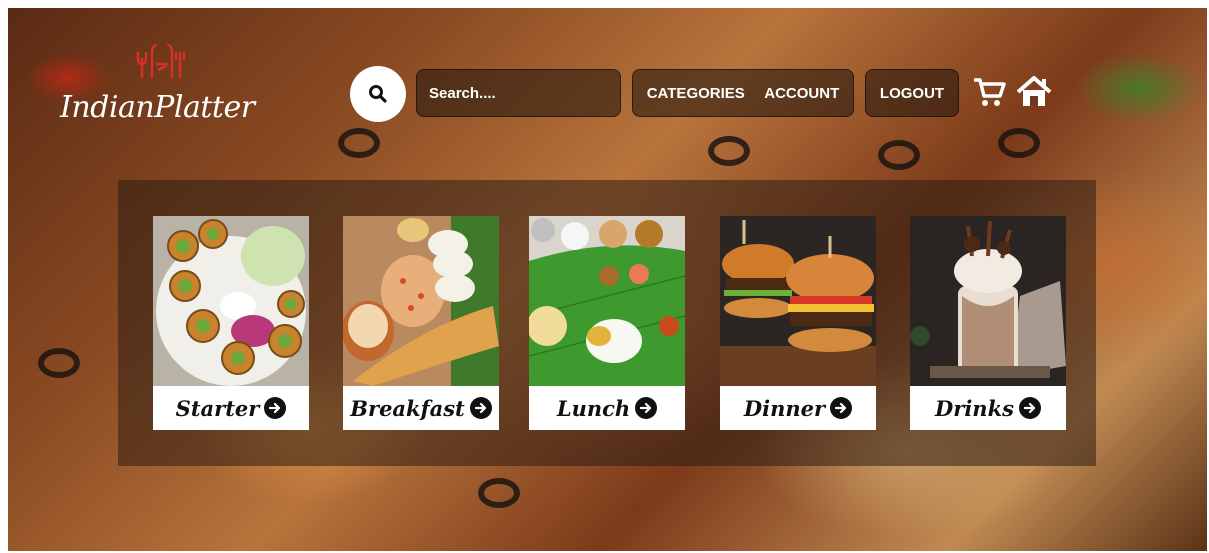 The height and width of the screenshot is (553, 1209). What do you see at coordinates (607, 301) in the screenshot?
I see `lunch-image` at bounding box center [607, 301].